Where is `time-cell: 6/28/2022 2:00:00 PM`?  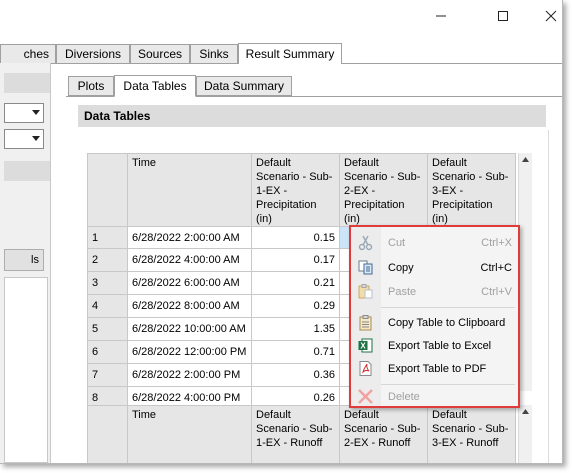
time-cell: 6/28/2022 2:00:00 PM is located at coordinates (189, 375).